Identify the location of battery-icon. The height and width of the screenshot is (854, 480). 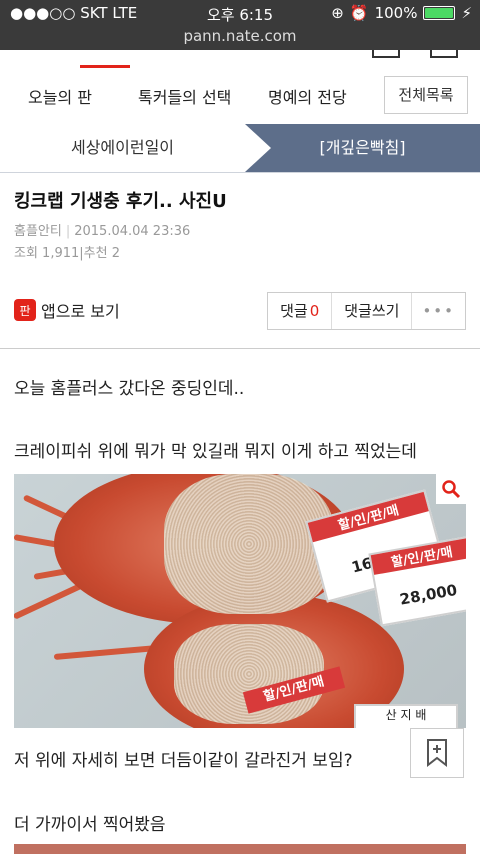
(439, 13).